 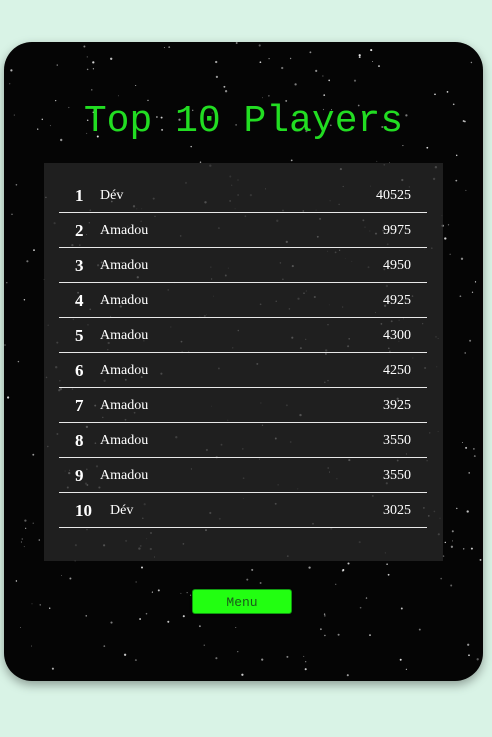 I want to click on leaderboard-row: 10 Dév 3025, so click(x=243, y=510).